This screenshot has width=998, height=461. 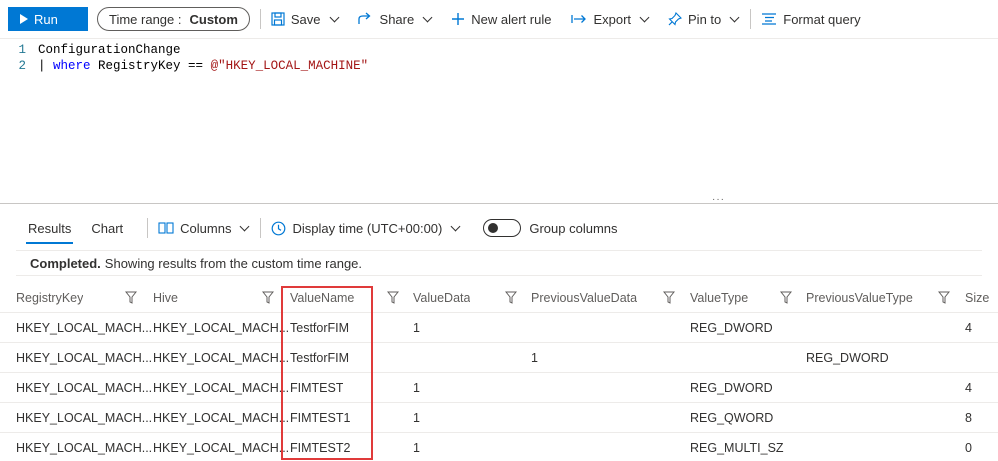 What do you see at coordinates (327, 373) in the screenshot?
I see `valuename-highlight-box` at bounding box center [327, 373].